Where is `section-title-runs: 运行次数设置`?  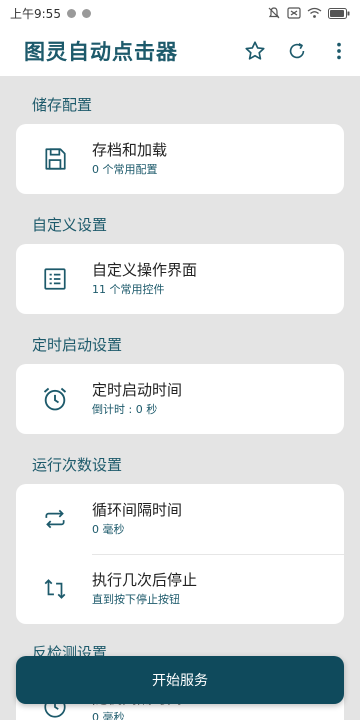
section-title-runs: 运行次数设置 is located at coordinates (77, 465).